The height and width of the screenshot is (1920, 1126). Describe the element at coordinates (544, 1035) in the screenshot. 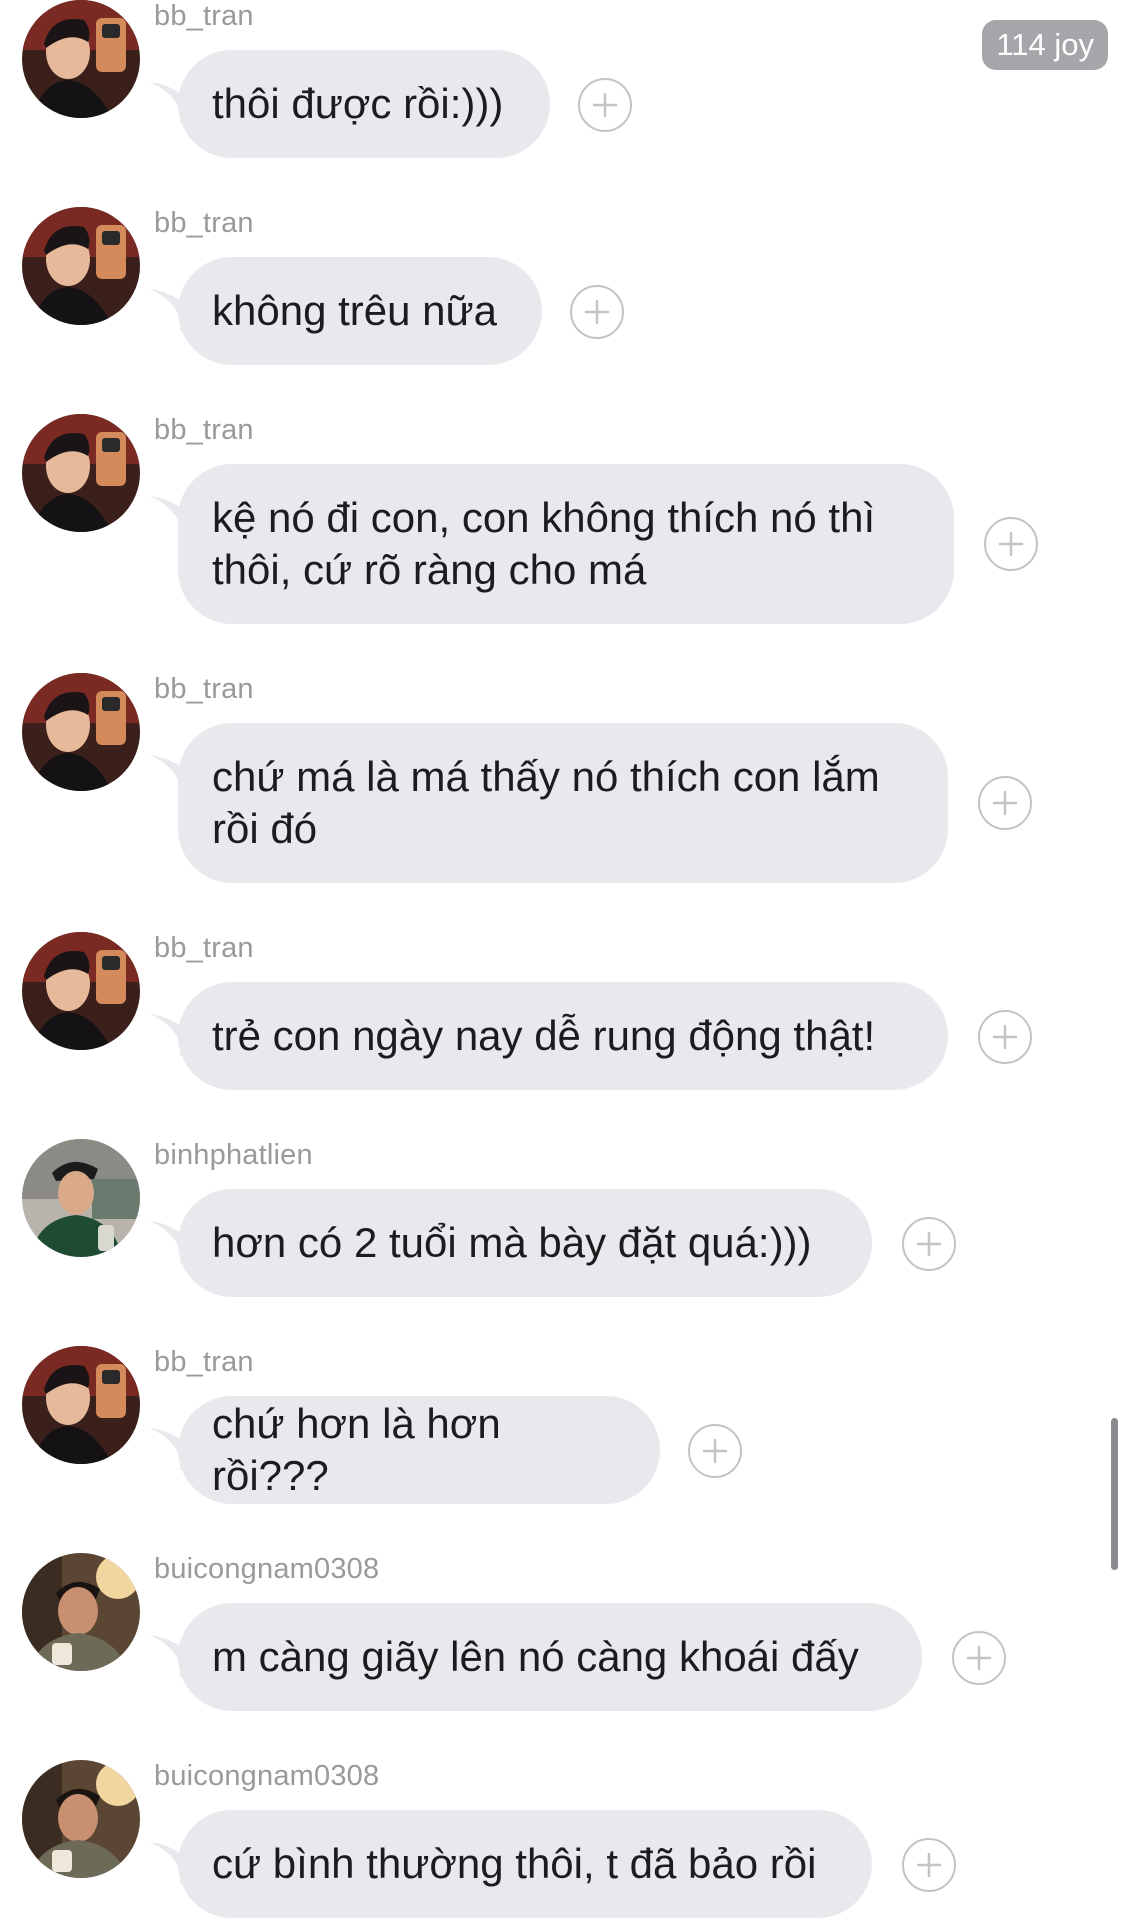

I see `message-text: trẻ con ngày nay dễ rung động thật!` at that location.